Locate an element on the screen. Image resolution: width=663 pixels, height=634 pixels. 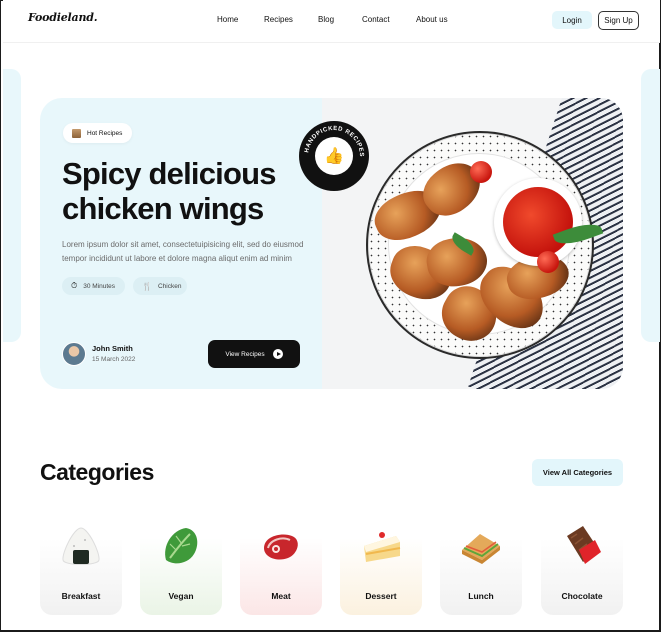
sauce-bowl is located at coordinates (538, 222).